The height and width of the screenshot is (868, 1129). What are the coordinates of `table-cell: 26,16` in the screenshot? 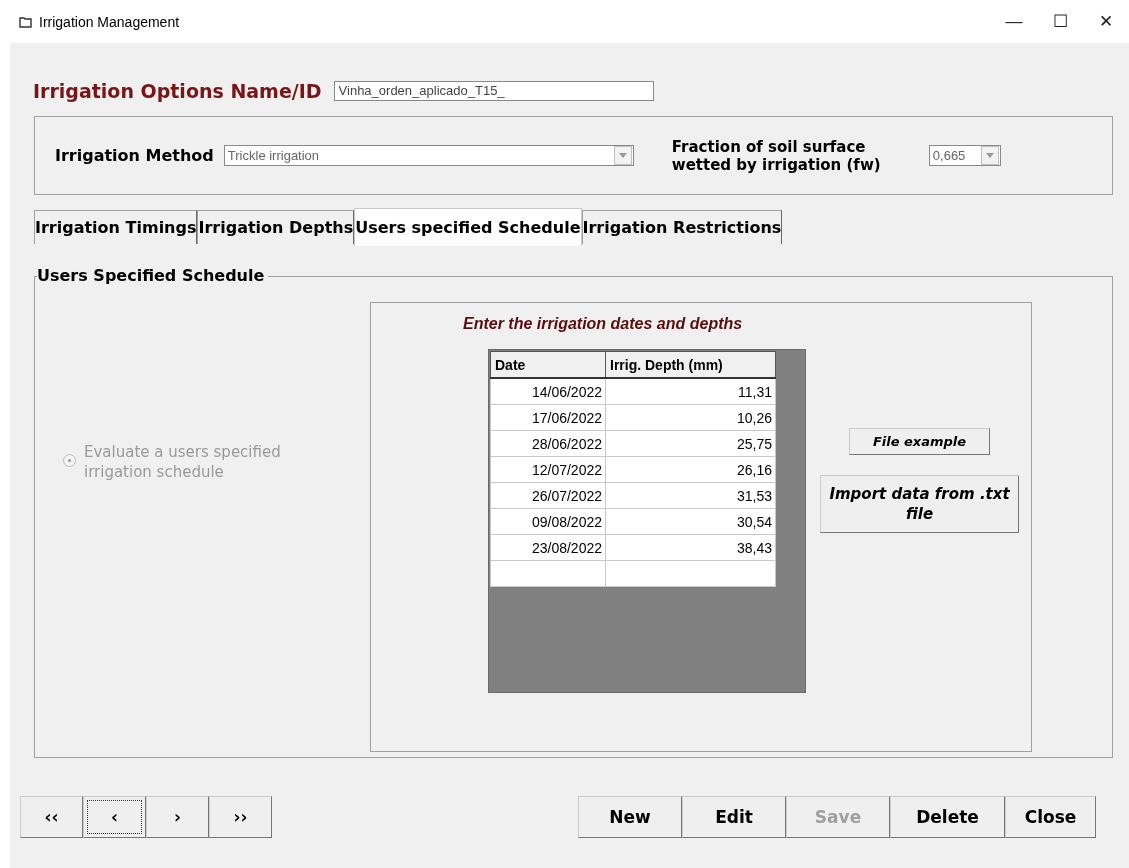 It's located at (690, 469).